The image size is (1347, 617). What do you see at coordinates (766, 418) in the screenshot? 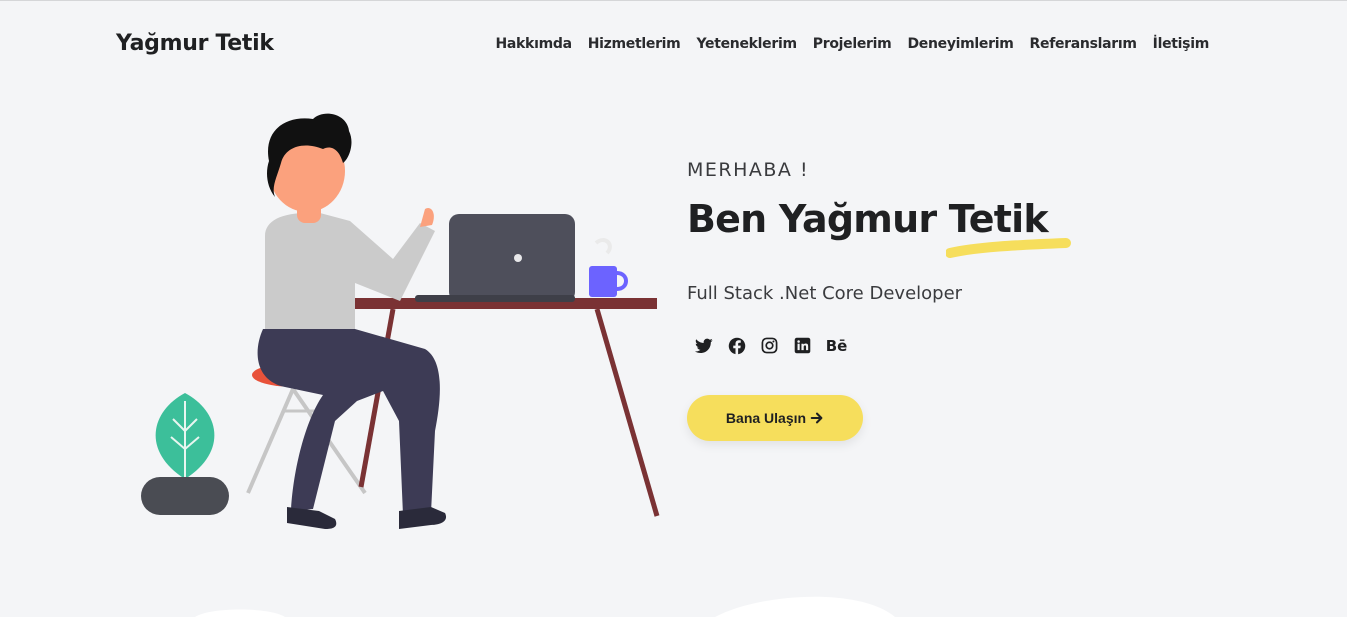
I see `contact-button-label: Bana Ulaşın` at bounding box center [766, 418].